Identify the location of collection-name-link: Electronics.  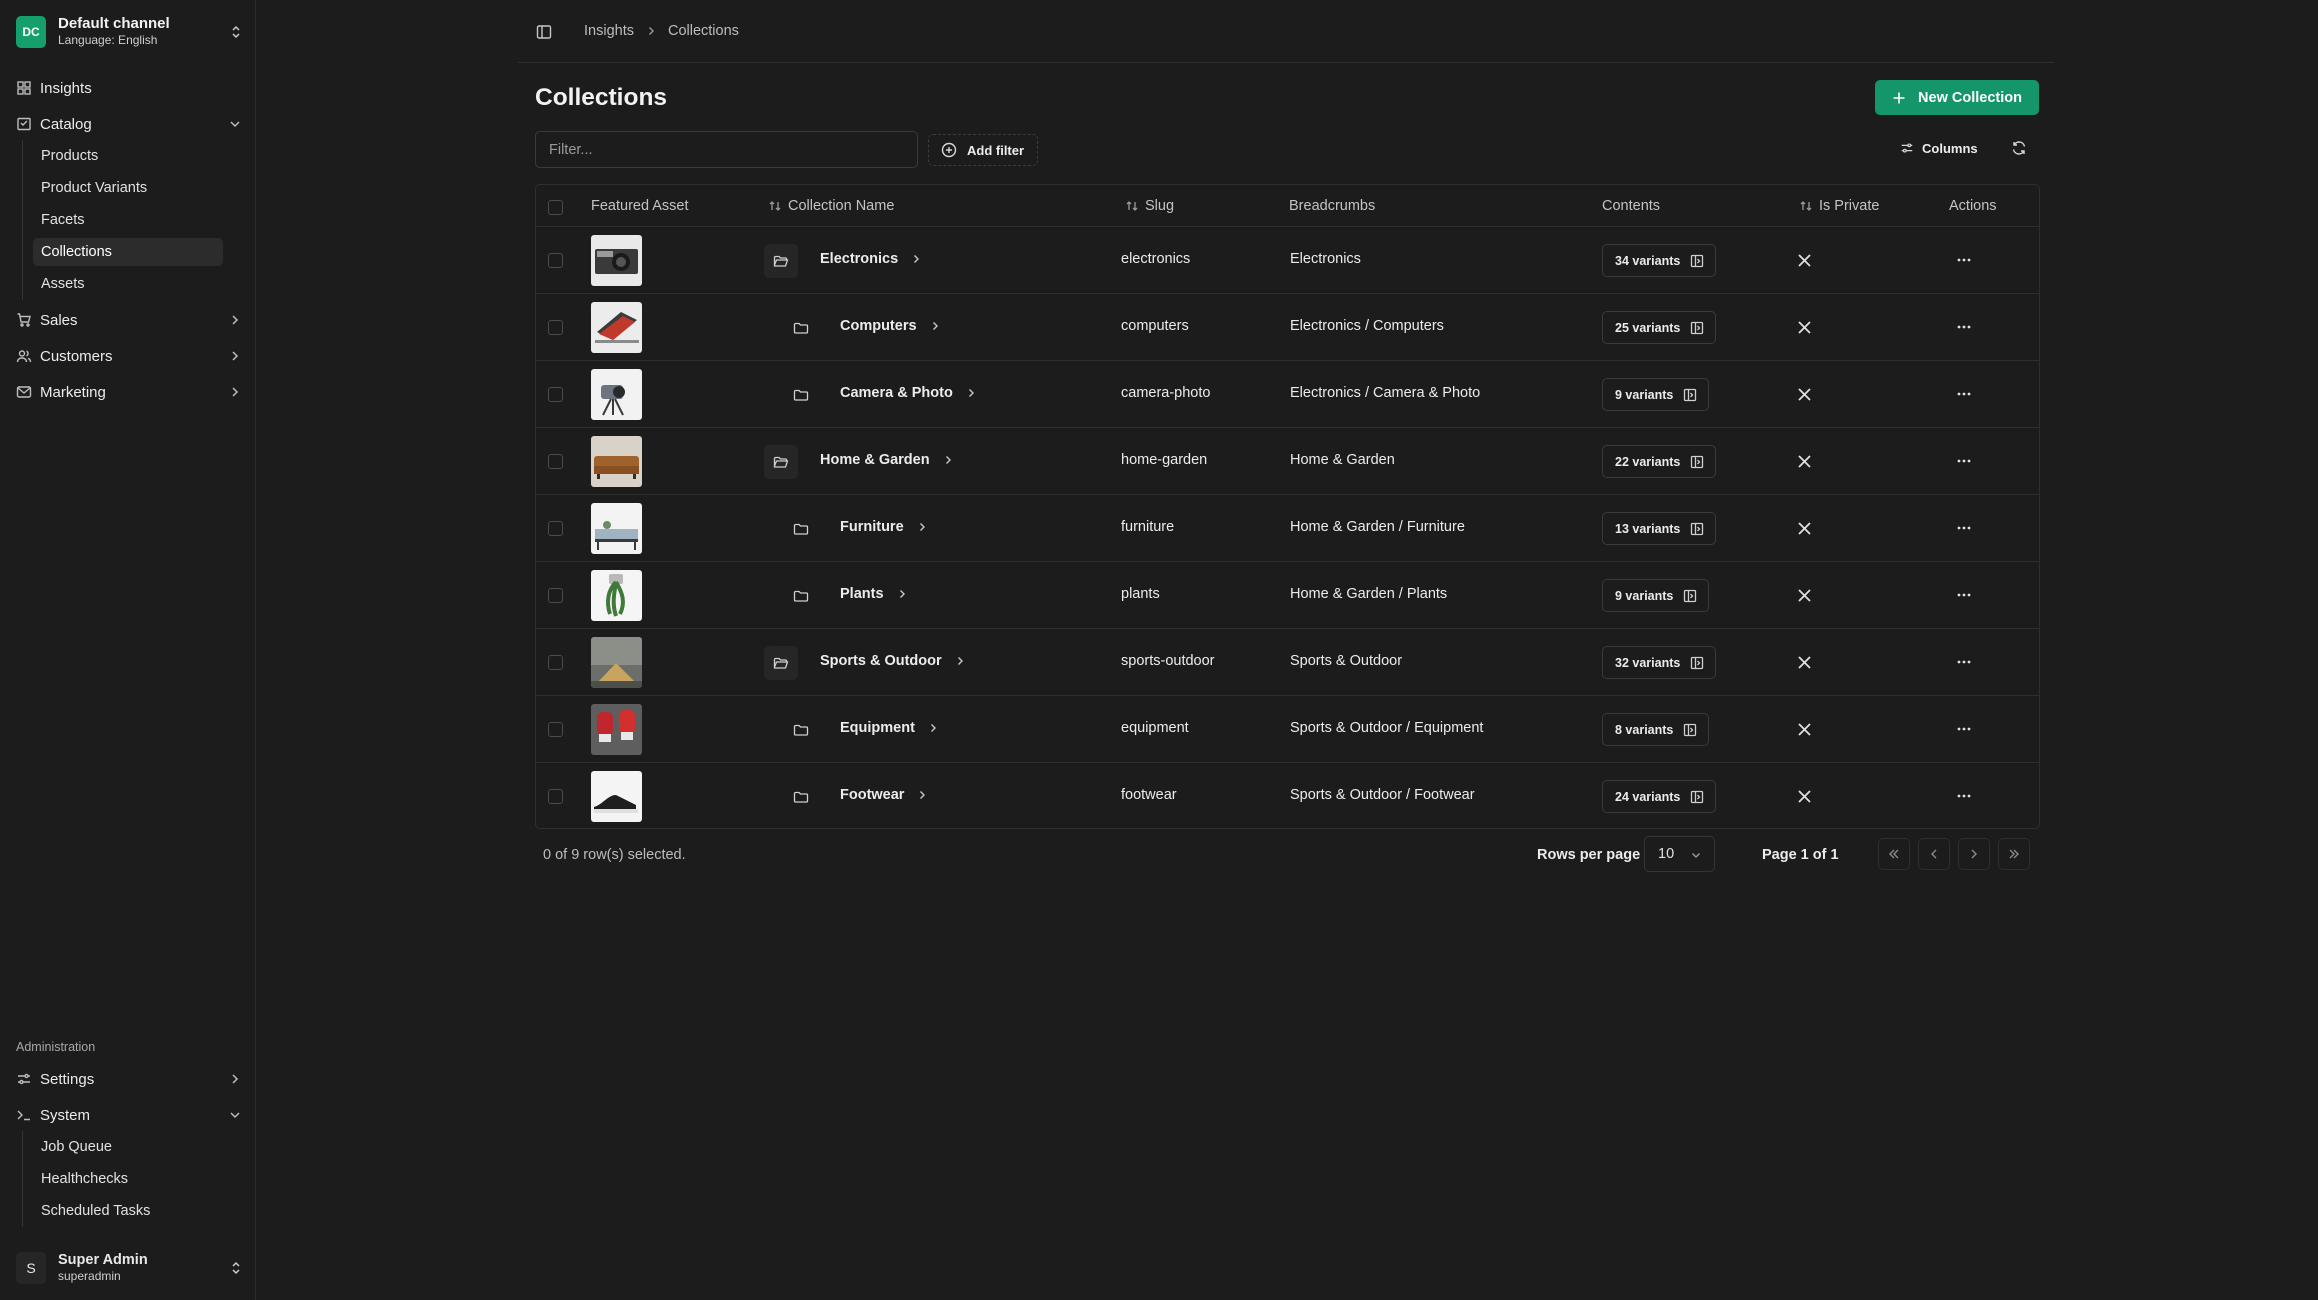
(871, 259).